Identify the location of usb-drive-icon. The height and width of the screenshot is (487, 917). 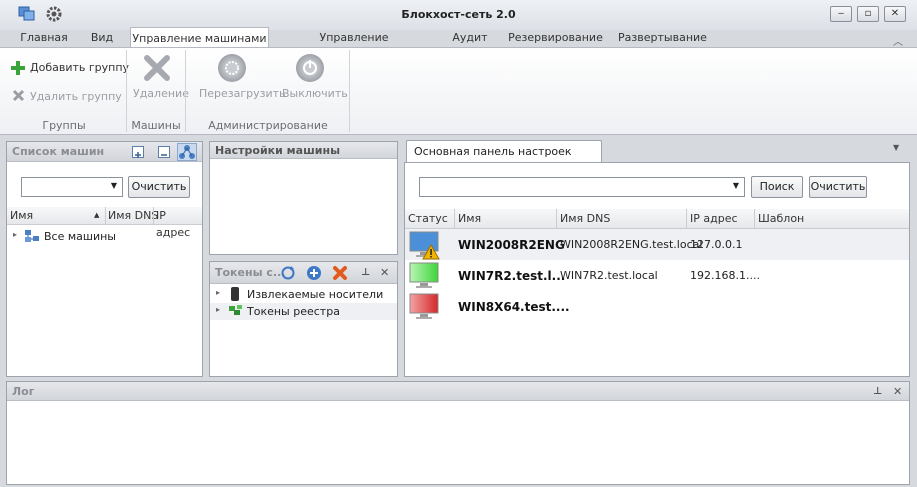
(235, 294).